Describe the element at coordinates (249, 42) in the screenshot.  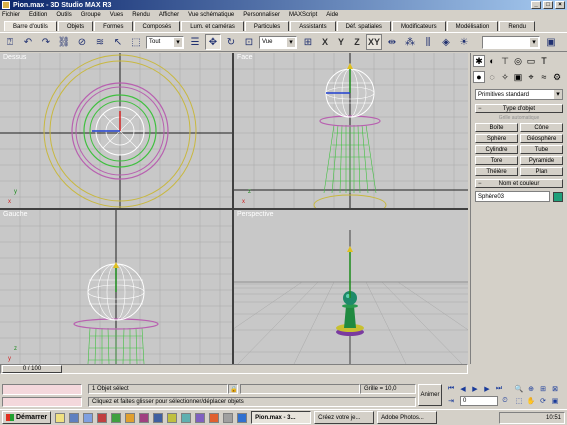
I see `scale-icon: ⊡` at that location.